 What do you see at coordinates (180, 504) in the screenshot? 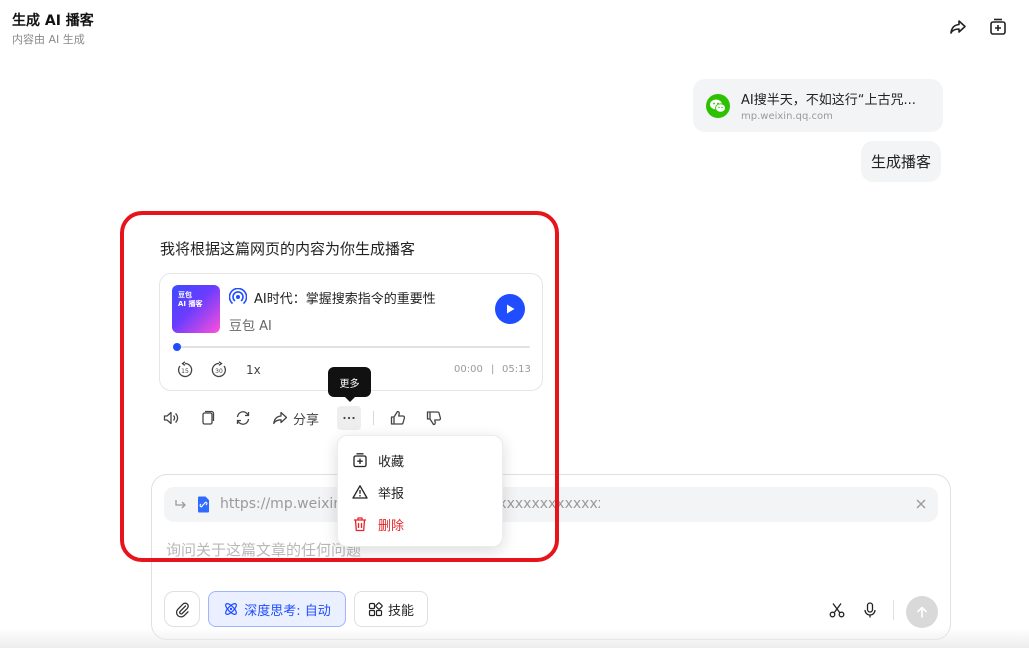
I see `reply-arrow-icon` at bounding box center [180, 504].